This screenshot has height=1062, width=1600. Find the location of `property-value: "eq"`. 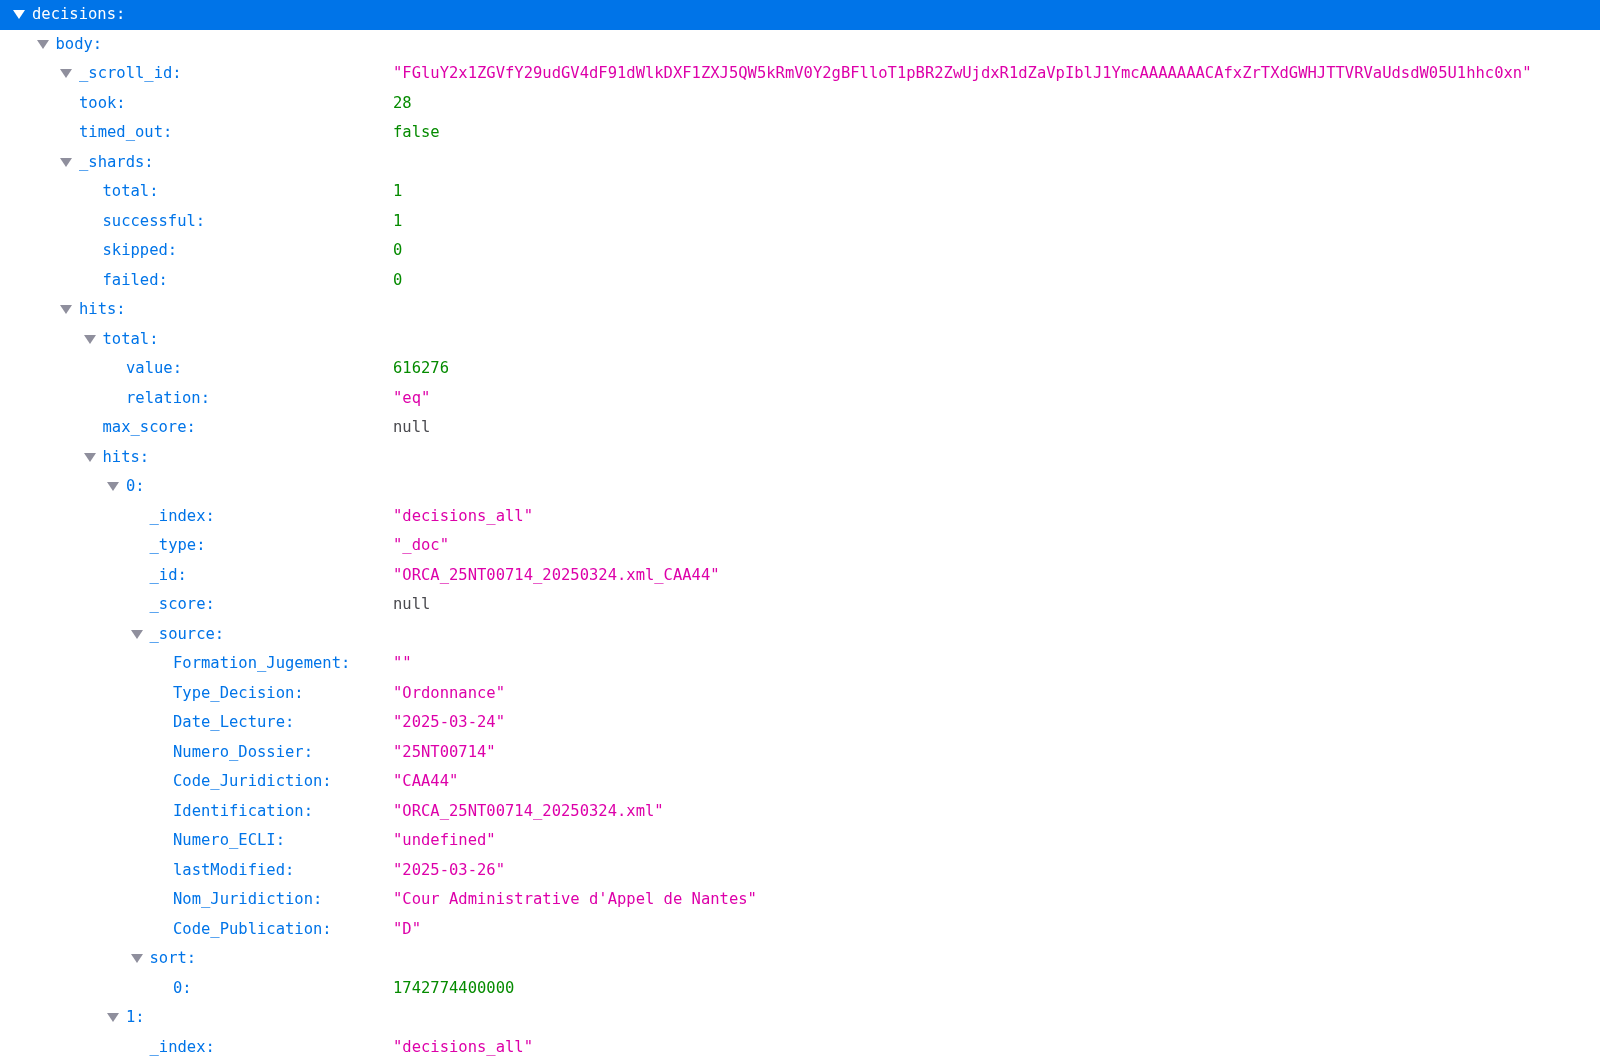

property-value: "eq" is located at coordinates (412, 398).